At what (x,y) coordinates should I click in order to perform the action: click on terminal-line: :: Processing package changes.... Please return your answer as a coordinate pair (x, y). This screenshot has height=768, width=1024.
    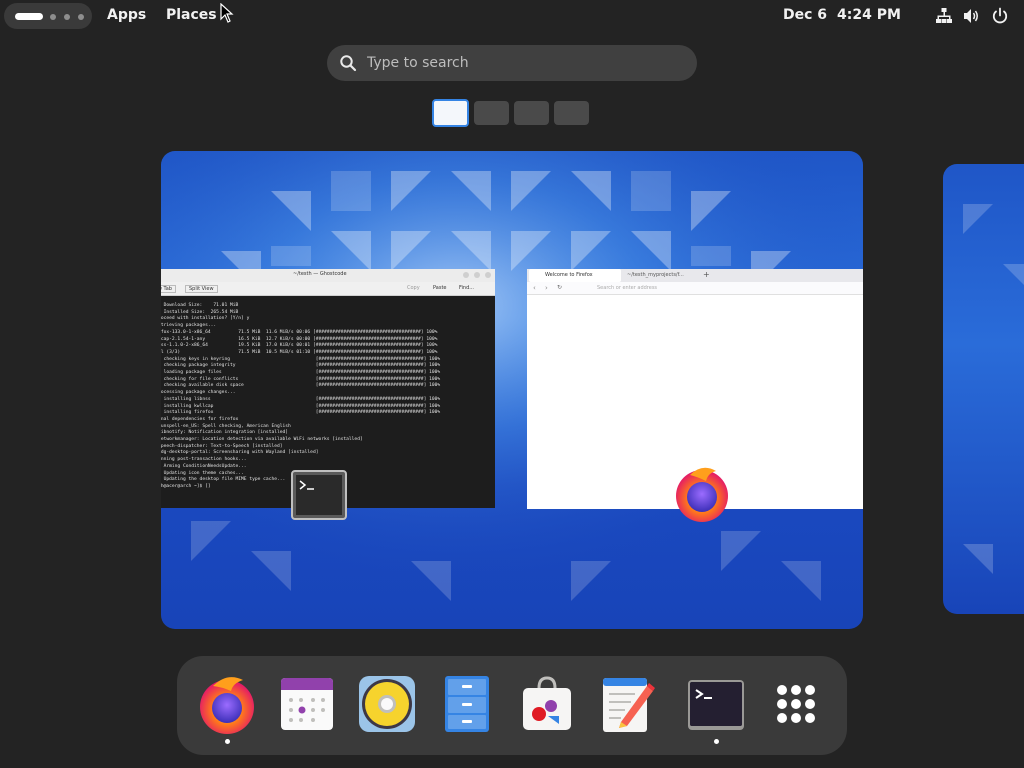
    Looking at the image, I should click on (198, 393).